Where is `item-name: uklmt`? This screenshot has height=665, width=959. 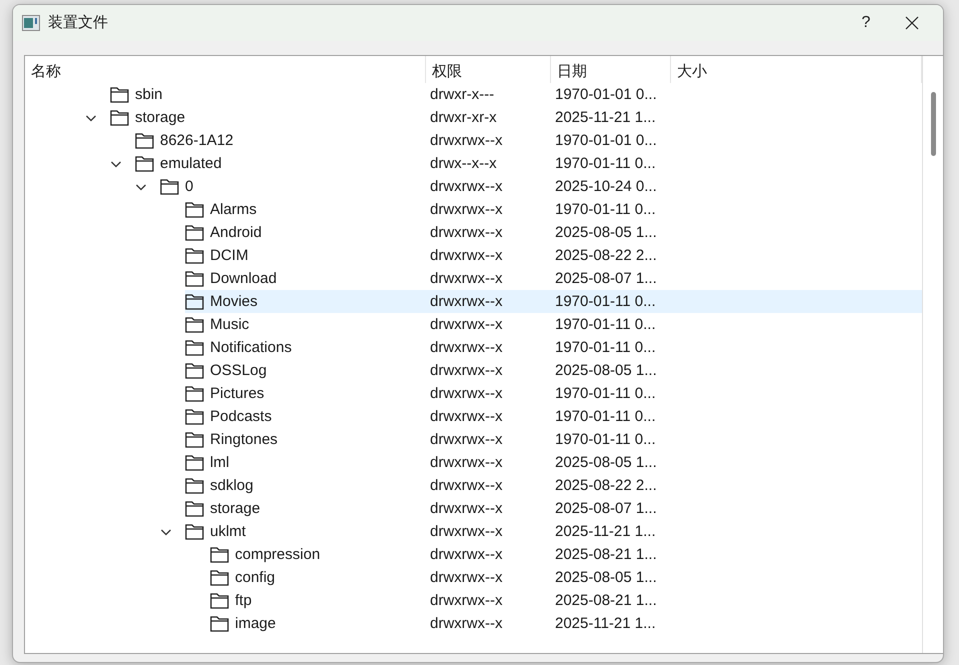 item-name: uklmt is located at coordinates (228, 532).